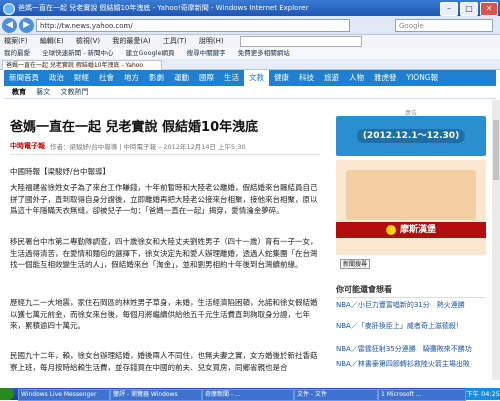 The image size is (500, 401). Describe the element at coordinates (413, 349) in the screenshot. I see `related-link: NBA／雷霆狂射35分連勝 騎攤敗來不勝功` at that location.